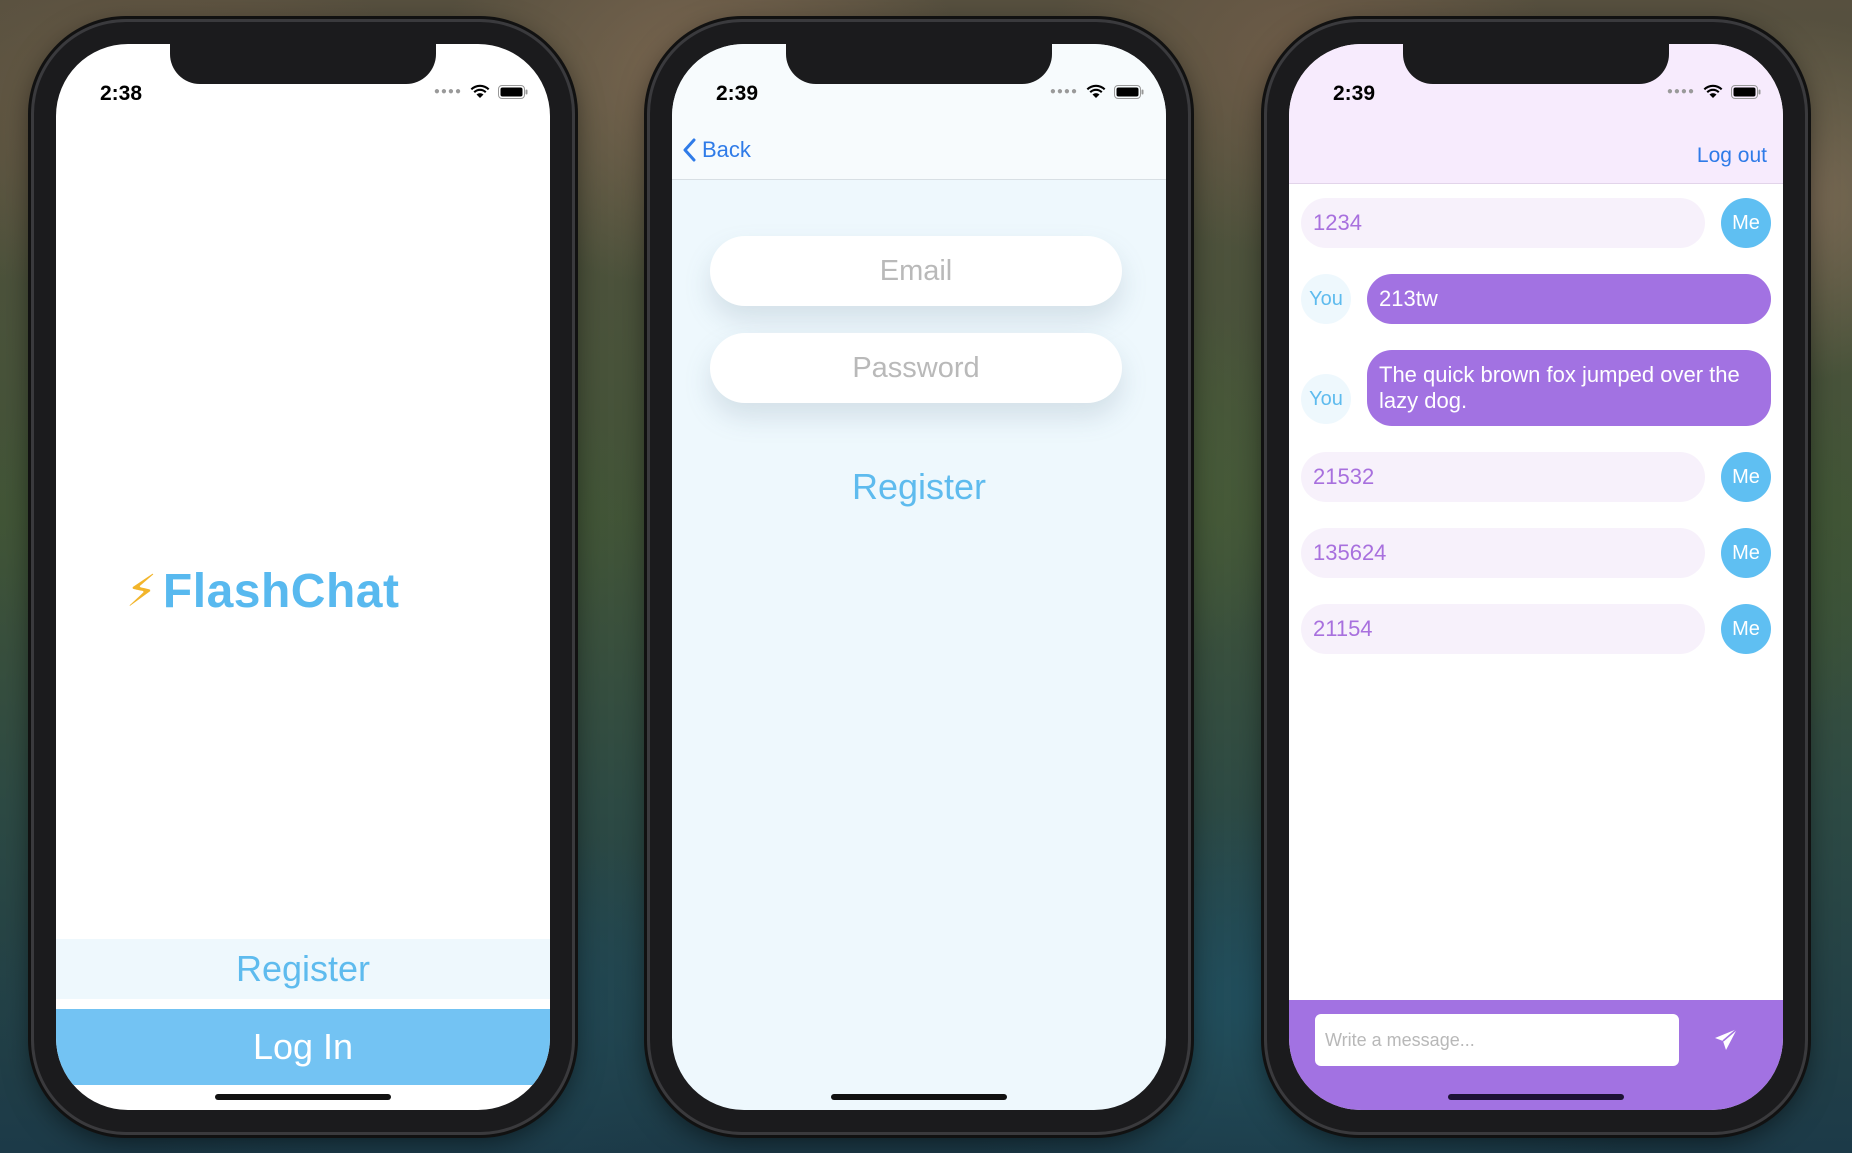 The image size is (1852, 1153). What do you see at coordinates (141, 591) in the screenshot?
I see `lightning-bolt-icon: ⚡` at bounding box center [141, 591].